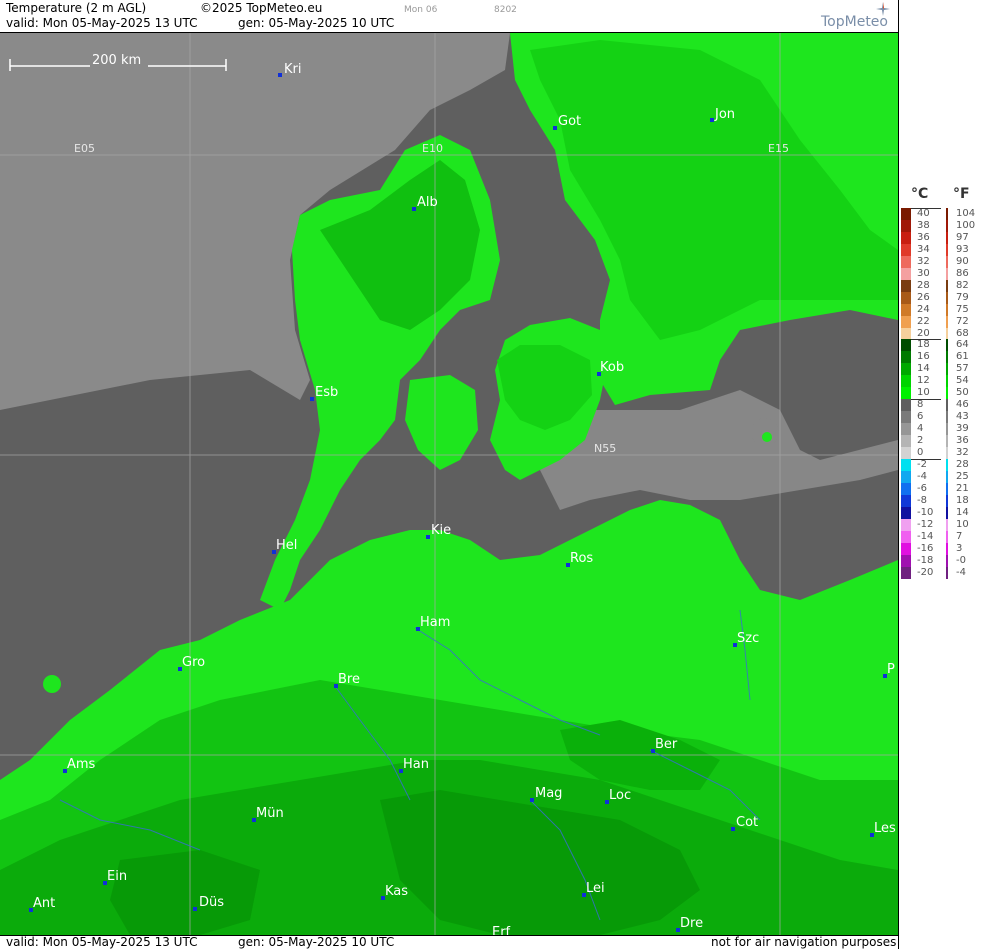 The width and height of the screenshot is (989, 950). I want to click on city-label-lei: Lei, so click(595, 888).